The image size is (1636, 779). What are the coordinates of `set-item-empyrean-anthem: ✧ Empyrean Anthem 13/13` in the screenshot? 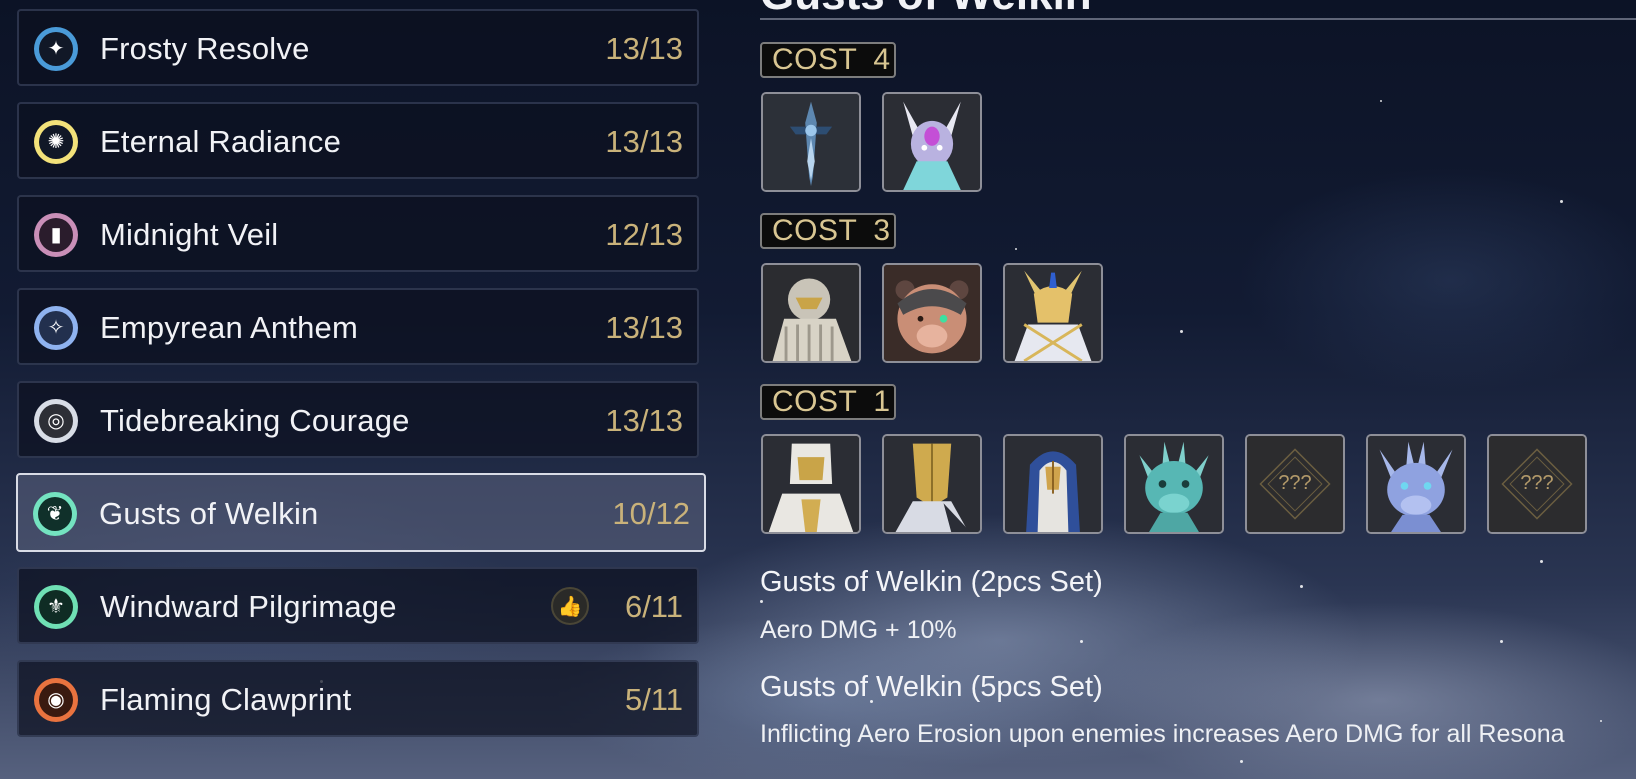 It's located at (358, 326).